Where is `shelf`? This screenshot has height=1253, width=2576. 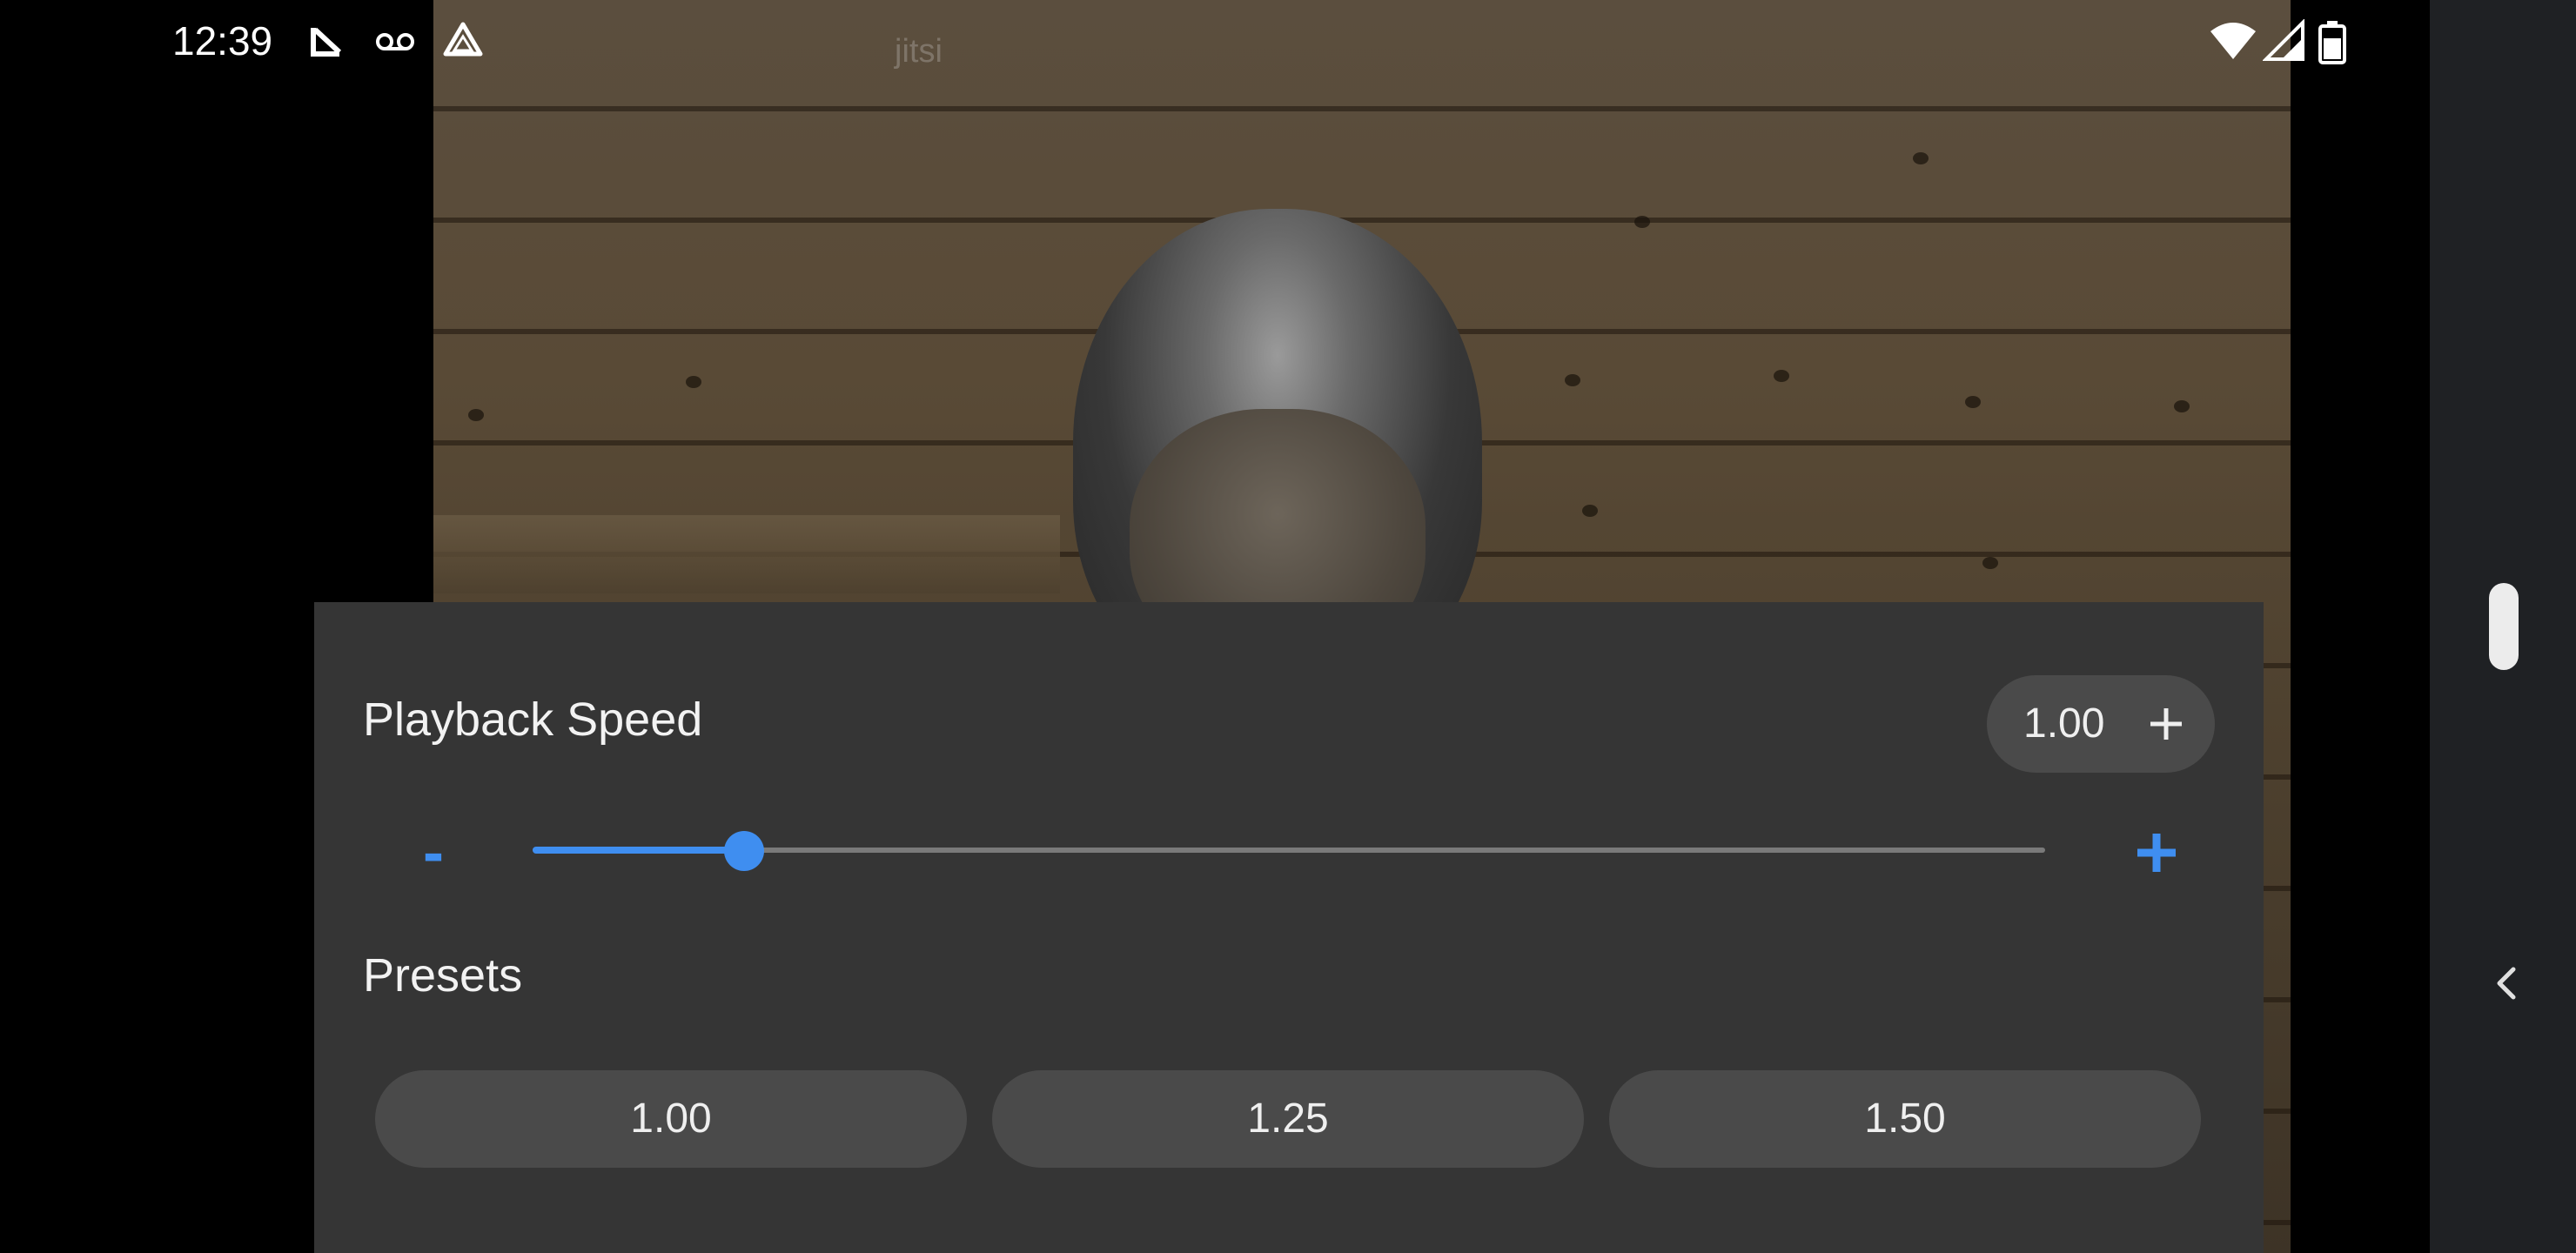 shelf is located at coordinates (747, 554).